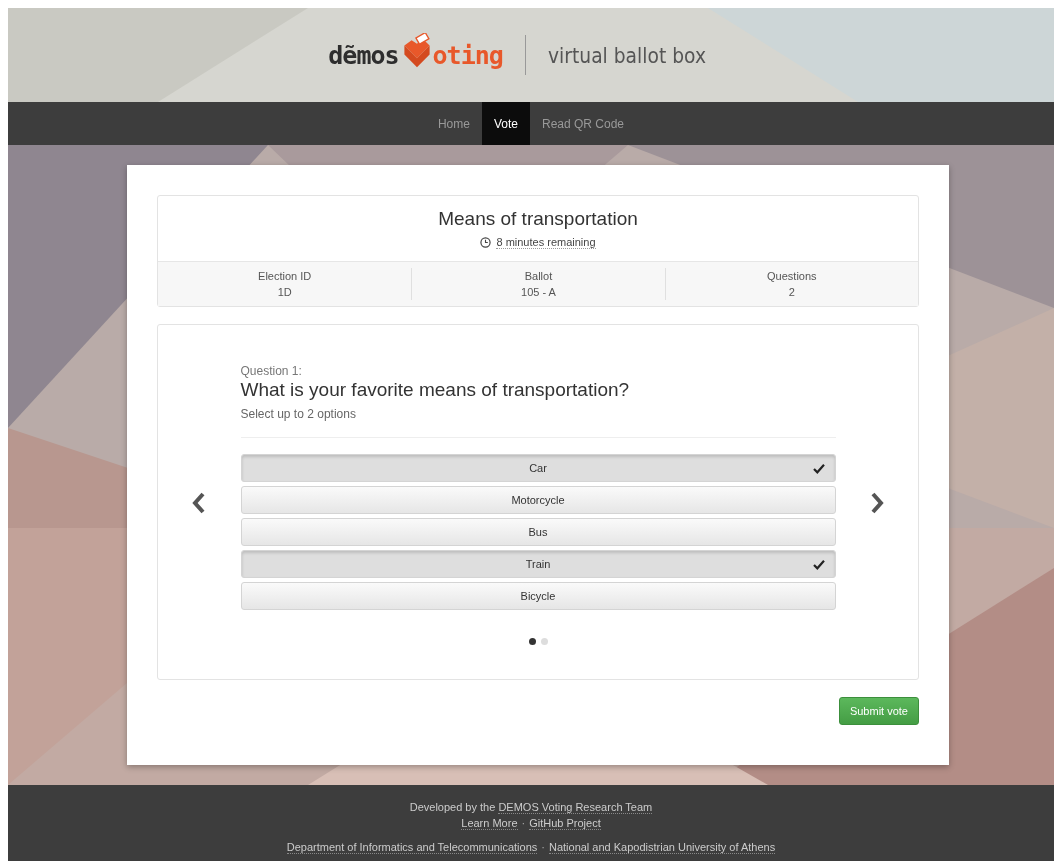 The width and height of the screenshot is (1062, 861). I want to click on logo-text: dẽmos, so click(363, 55).